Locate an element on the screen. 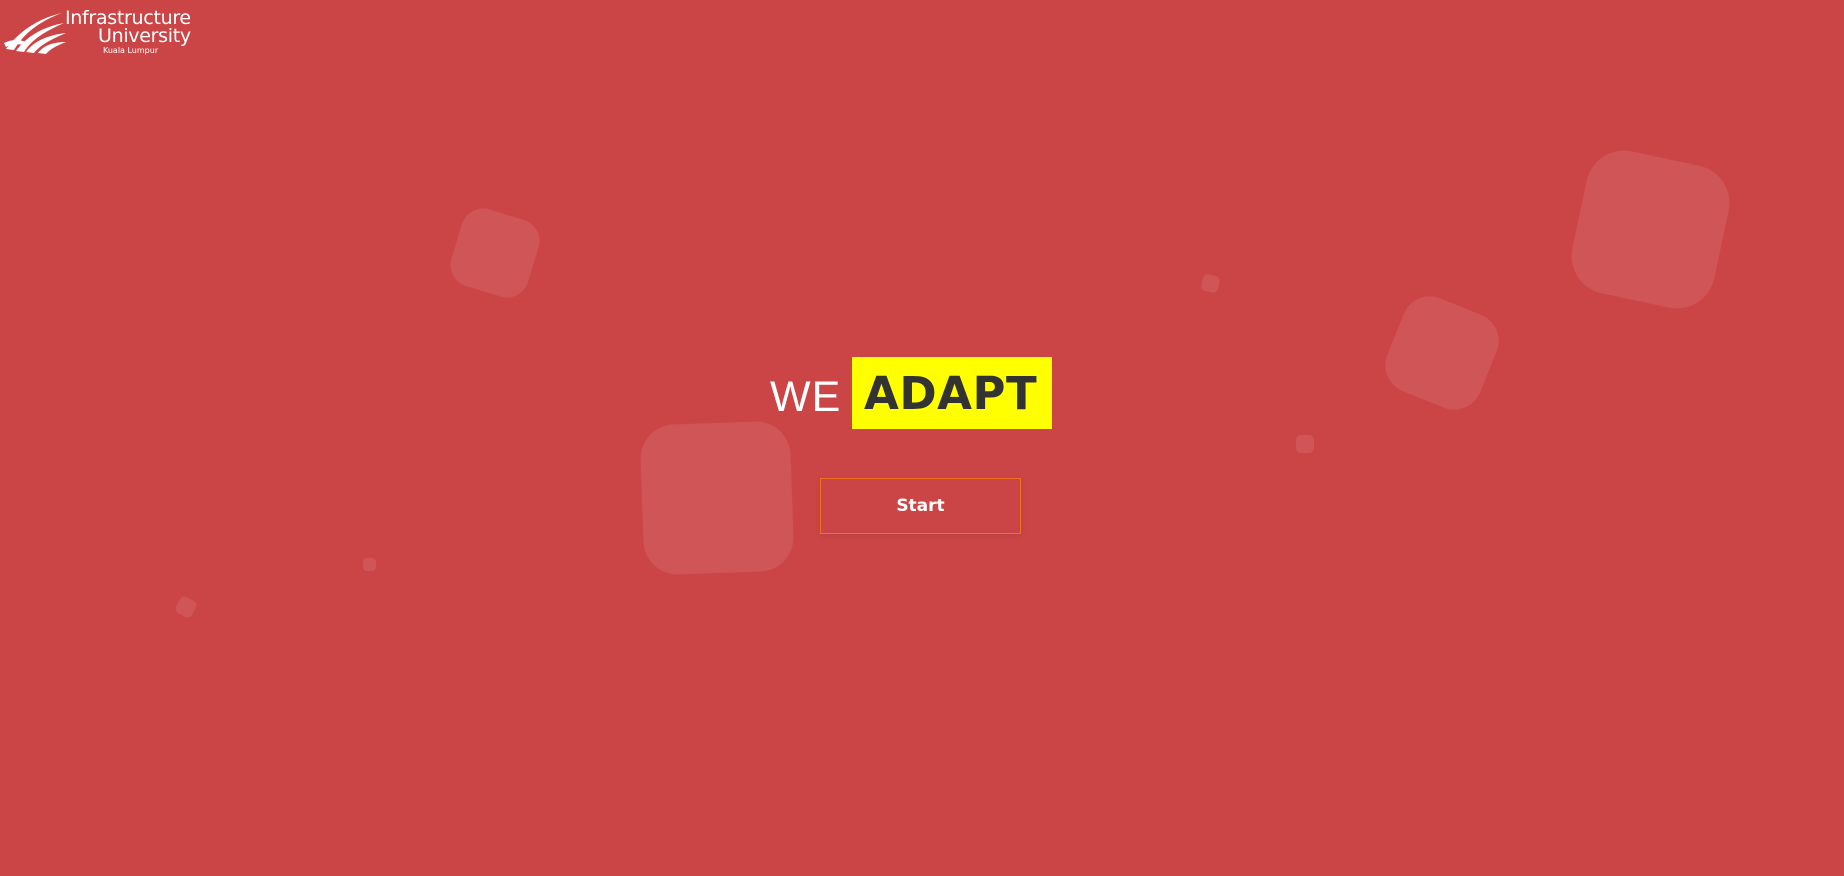  hero-rotating-word: ADAPT is located at coordinates (951, 393).